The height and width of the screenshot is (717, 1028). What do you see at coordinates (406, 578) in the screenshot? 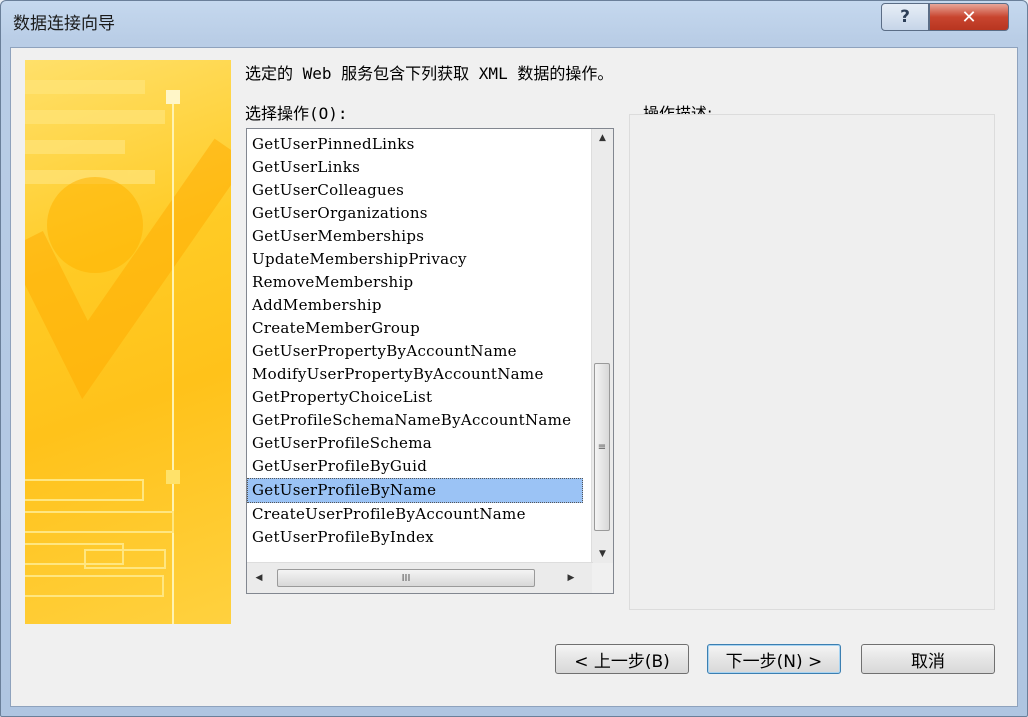
I see `horizontal-scroll-thumb: III` at bounding box center [406, 578].